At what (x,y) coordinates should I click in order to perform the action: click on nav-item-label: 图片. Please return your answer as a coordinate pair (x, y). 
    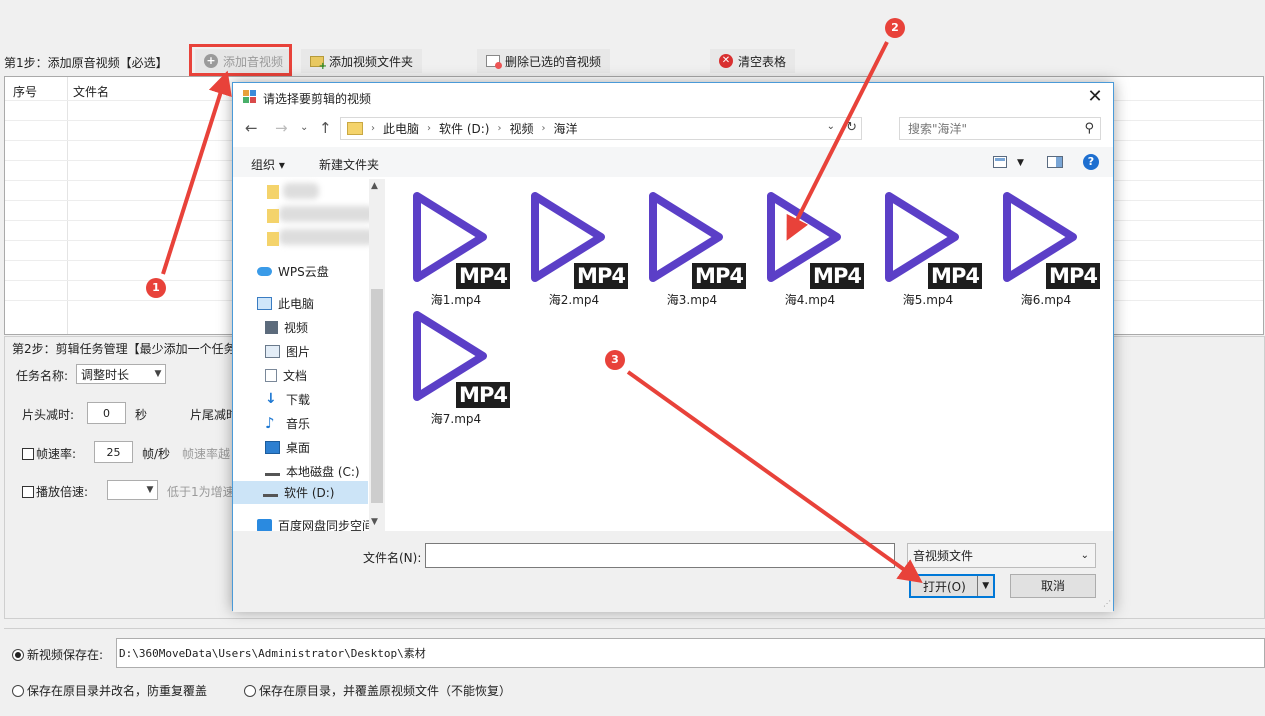
    Looking at the image, I should click on (298, 352).